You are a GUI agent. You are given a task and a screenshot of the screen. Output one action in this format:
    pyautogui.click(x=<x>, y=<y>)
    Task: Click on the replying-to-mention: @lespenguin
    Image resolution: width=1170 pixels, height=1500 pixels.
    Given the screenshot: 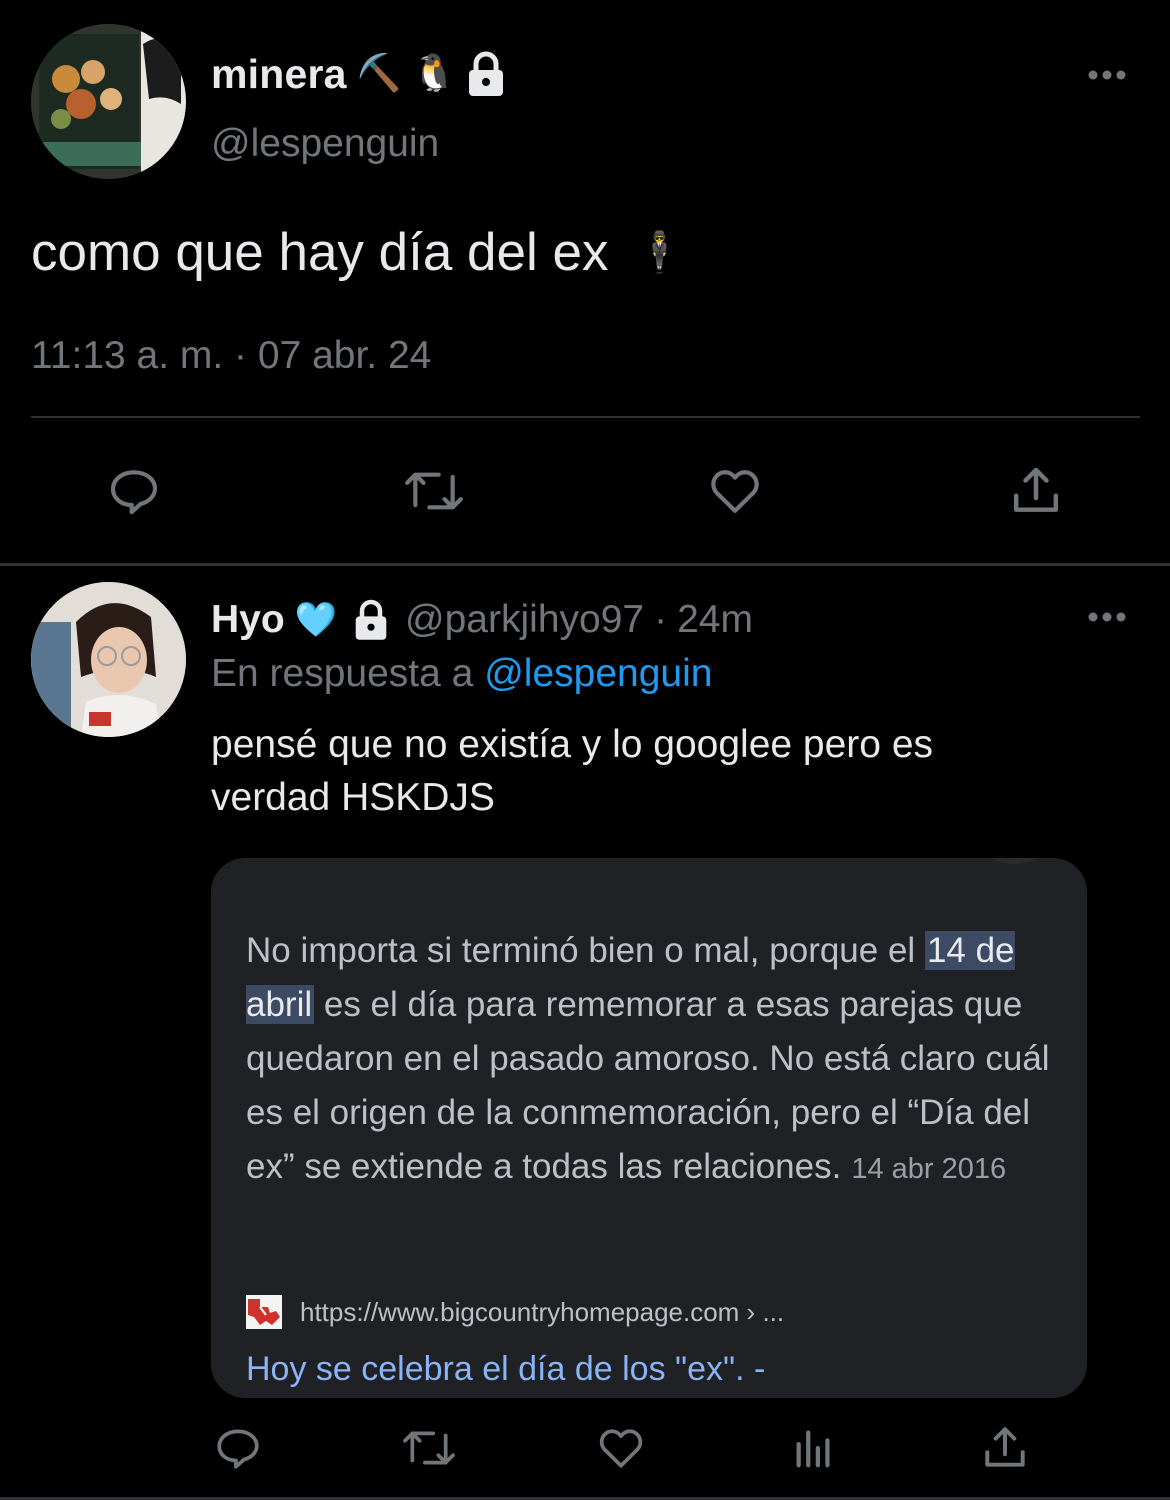 What is the action you would take?
    pyautogui.click(x=598, y=673)
    